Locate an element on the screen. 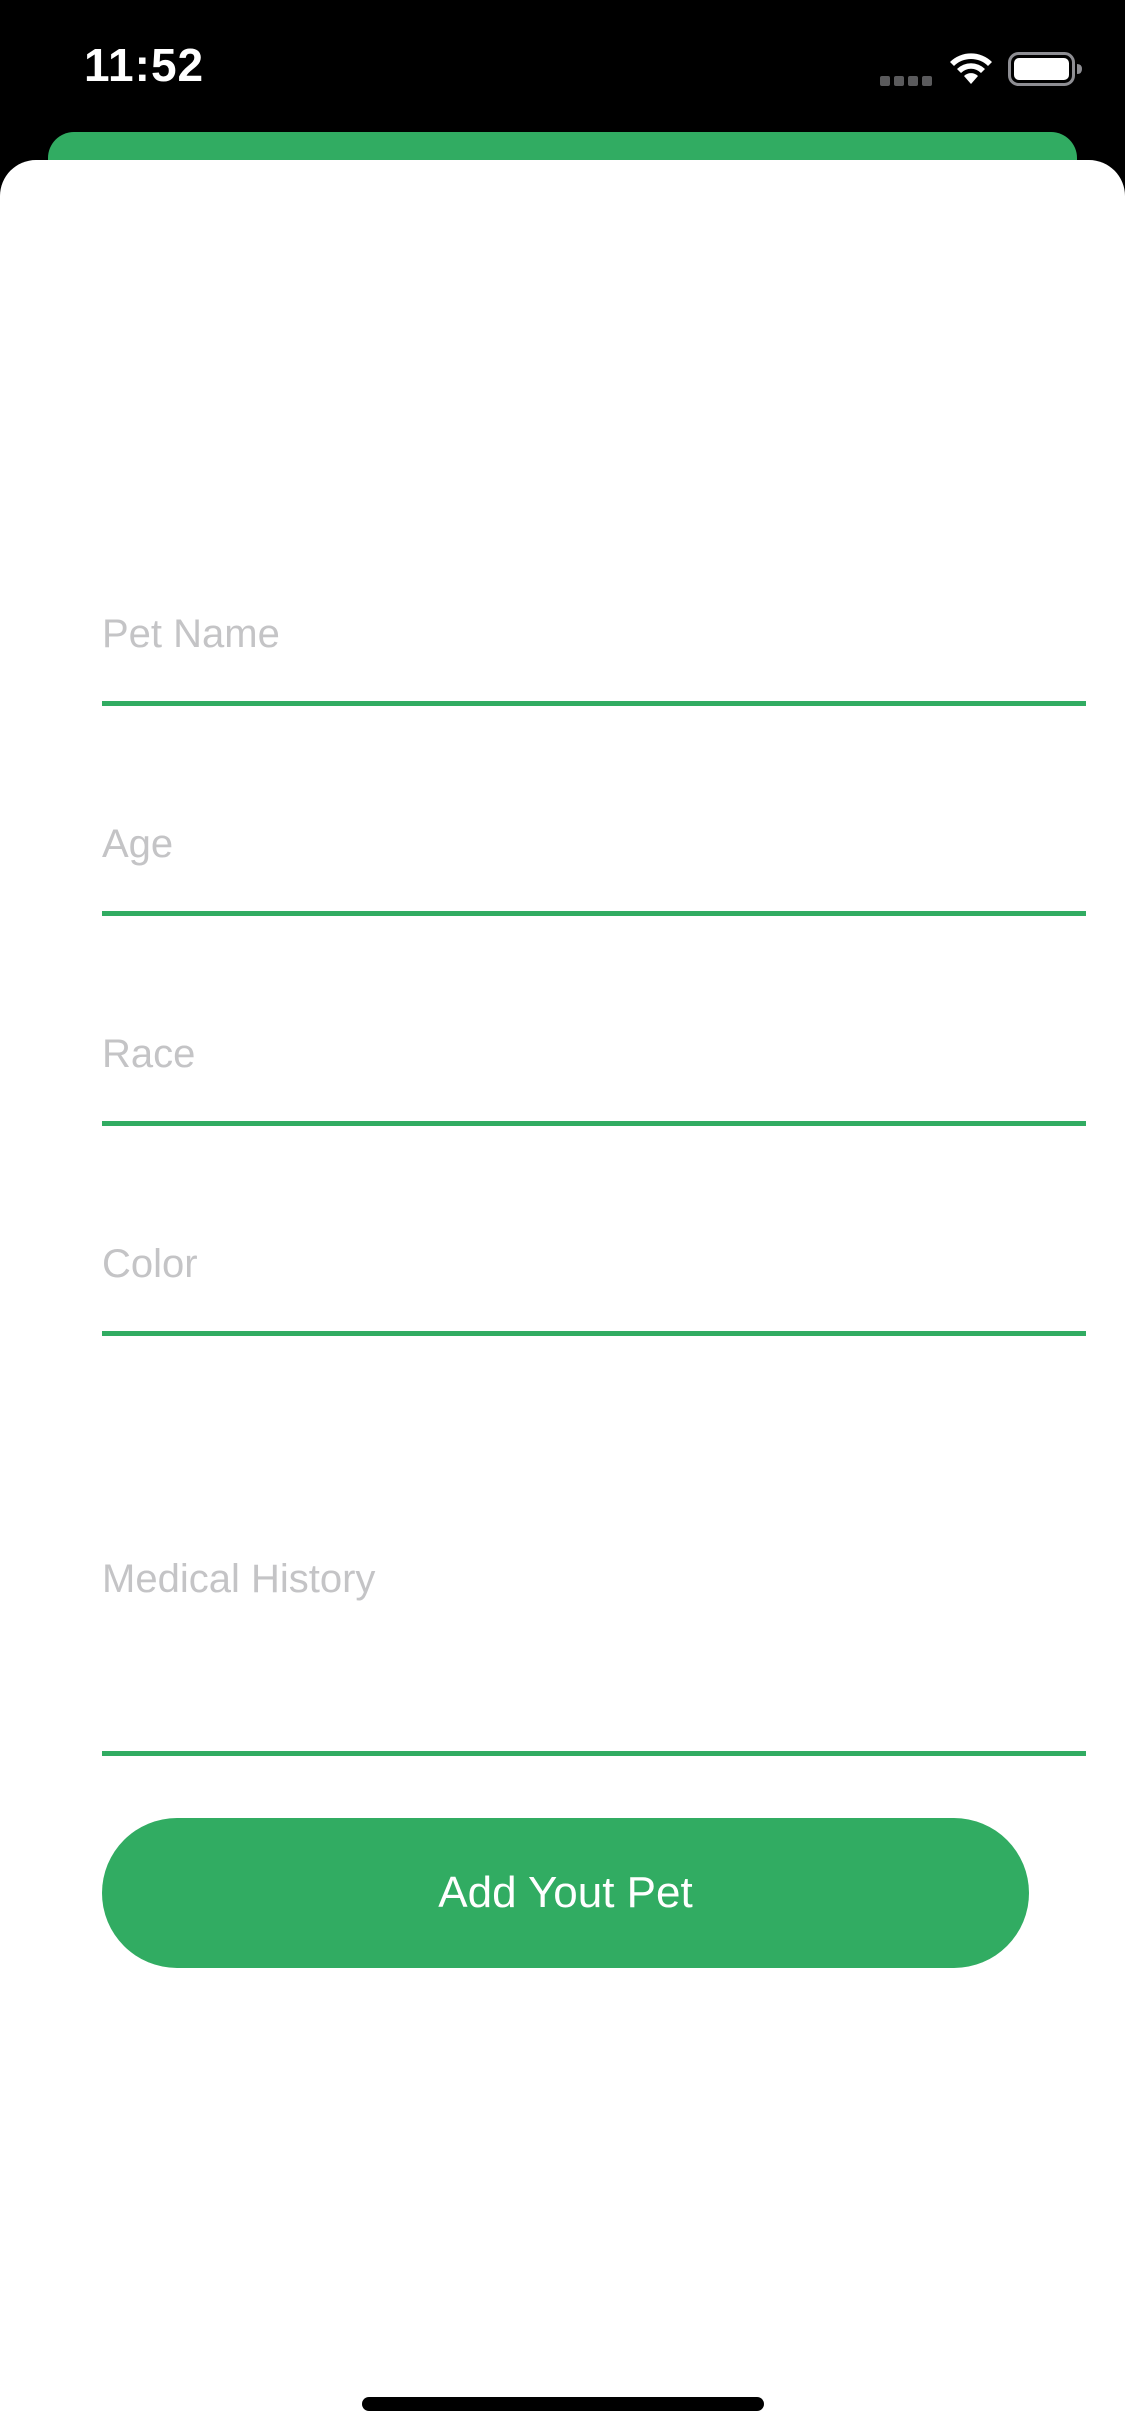  race-underline is located at coordinates (594, 1123).